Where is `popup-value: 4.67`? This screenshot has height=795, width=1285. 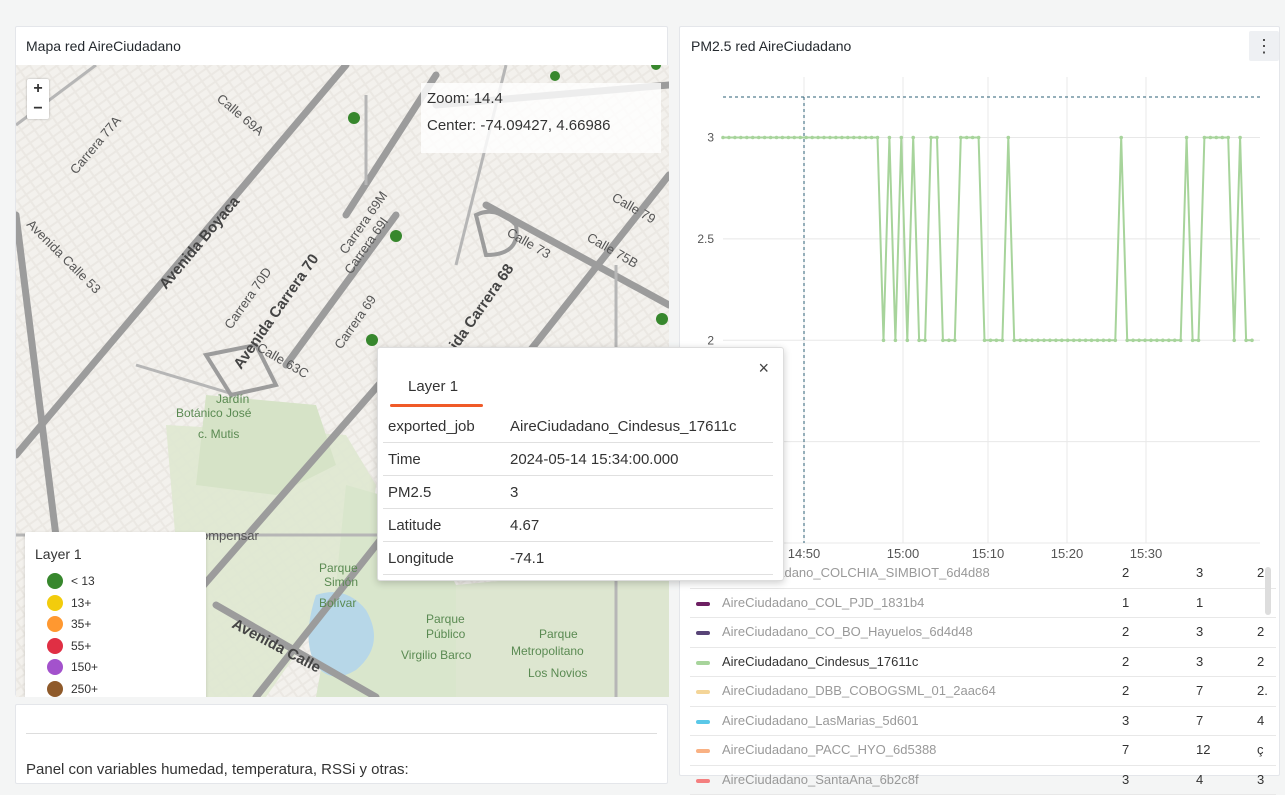 popup-value: 4.67 is located at coordinates (639, 525).